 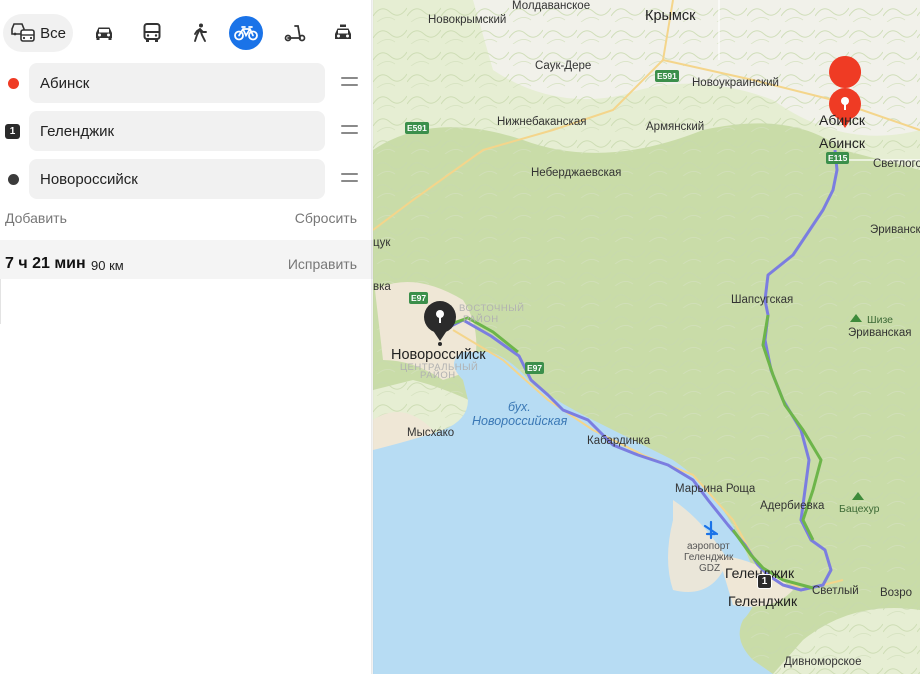 I want to click on waypoint-1-marker: 1, so click(x=764, y=581).